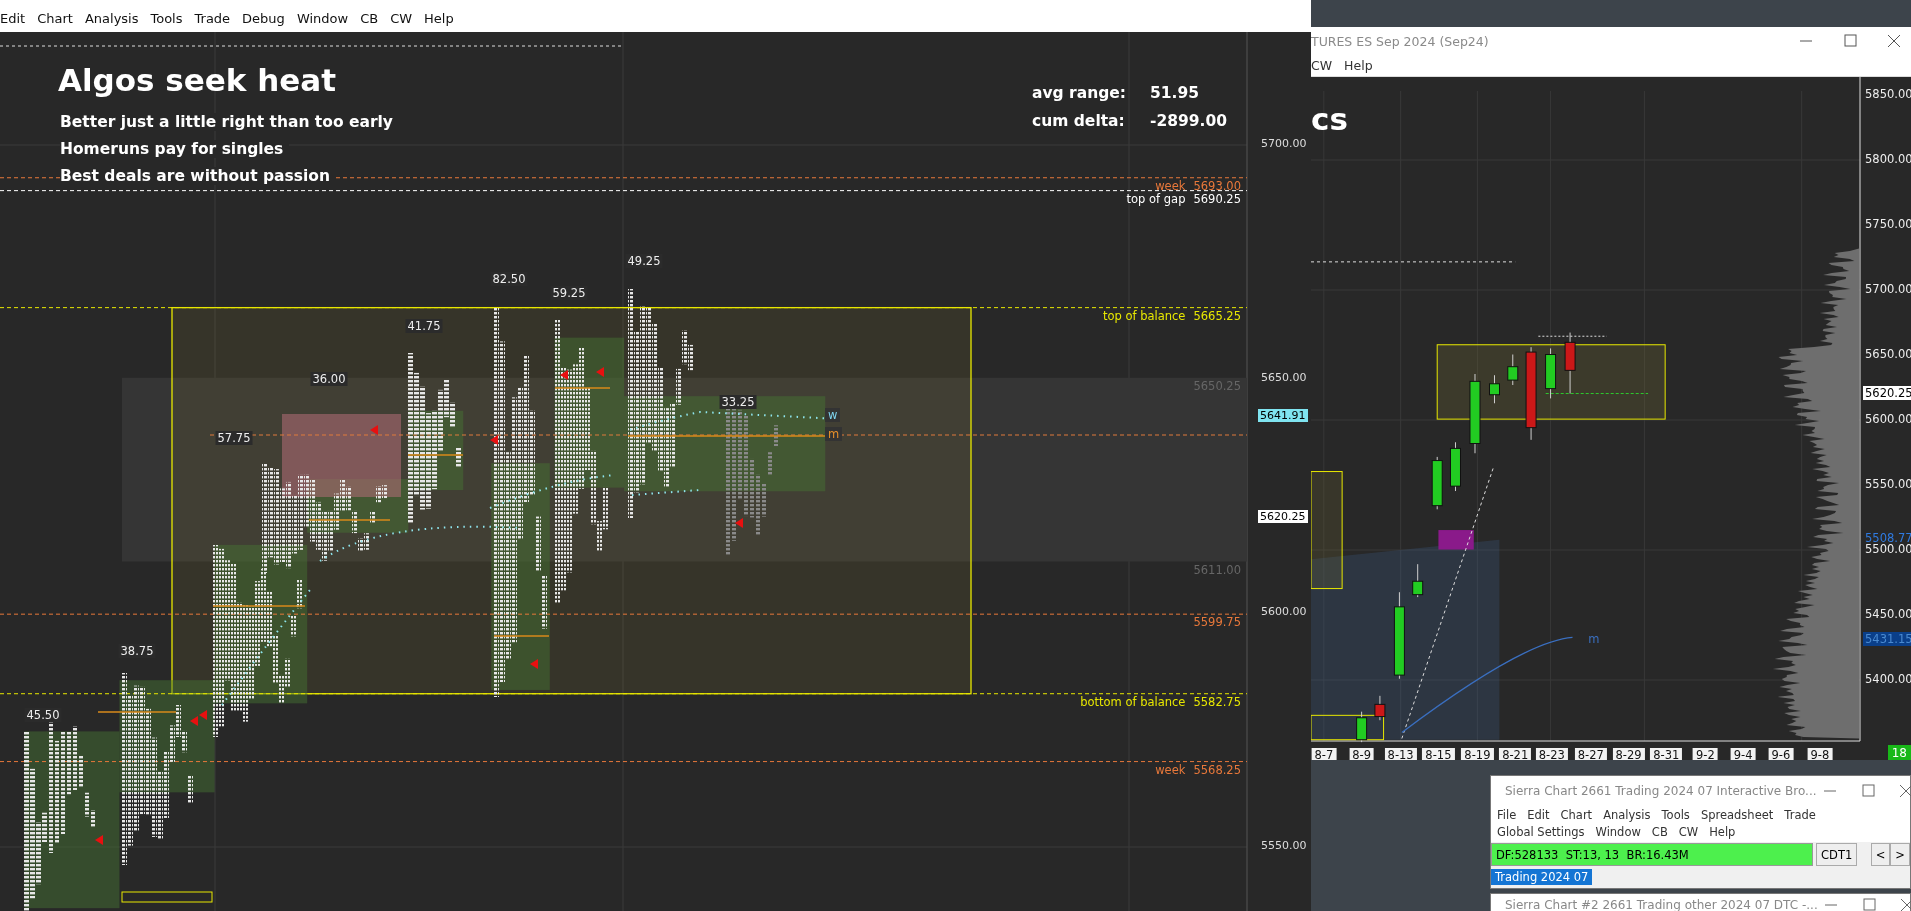 The height and width of the screenshot is (911, 1911). I want to click on price-marker: 5431.15, so click(1887, 638).